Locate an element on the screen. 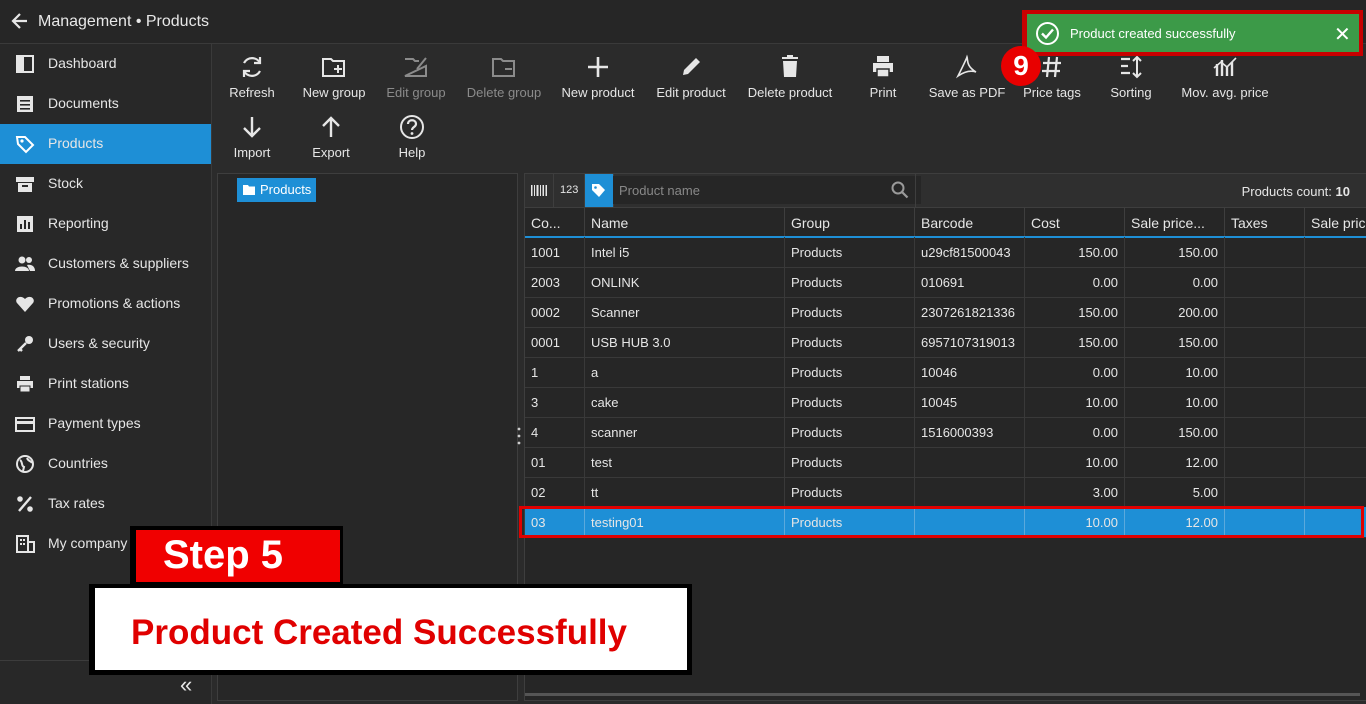  name-filter-button is located at coordinates (599, 190).